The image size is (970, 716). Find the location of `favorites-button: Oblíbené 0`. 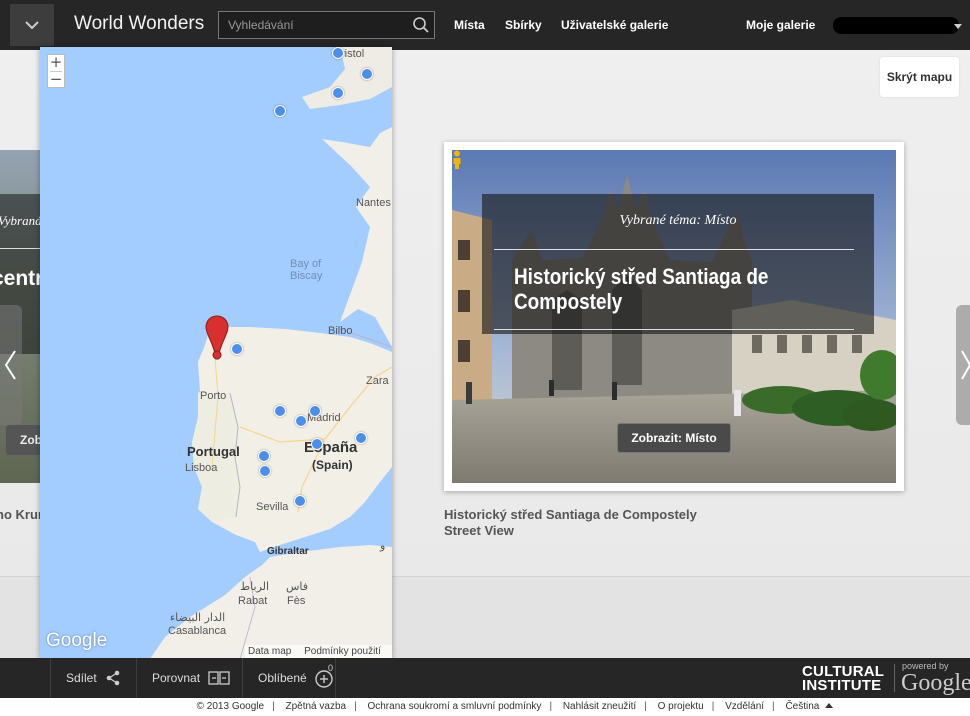

favorites-button: Oblíbené 0 is located at coordinates (289, 678).